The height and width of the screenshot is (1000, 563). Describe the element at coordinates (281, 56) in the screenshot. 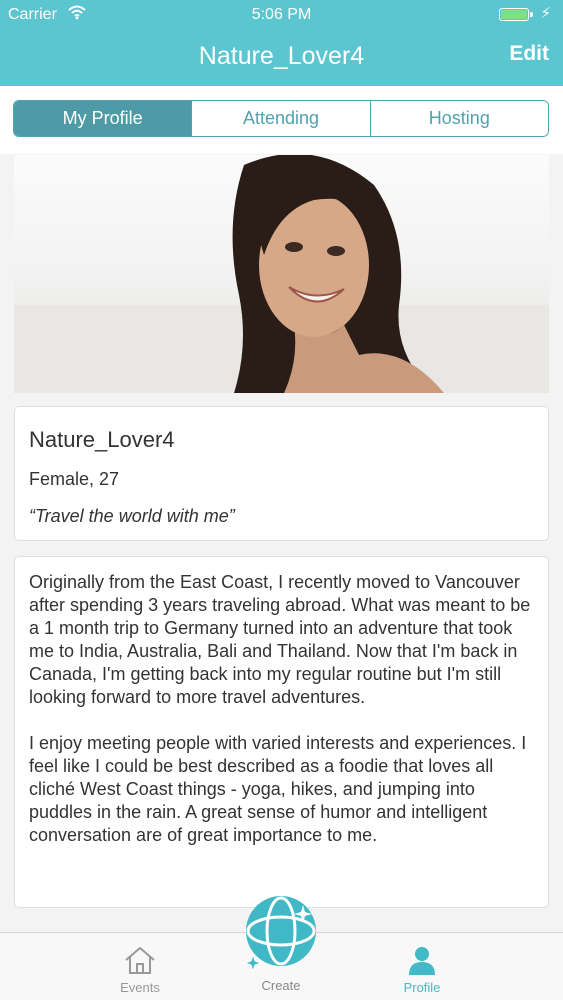

I see `page-title: Nature_Lover4` at that location.